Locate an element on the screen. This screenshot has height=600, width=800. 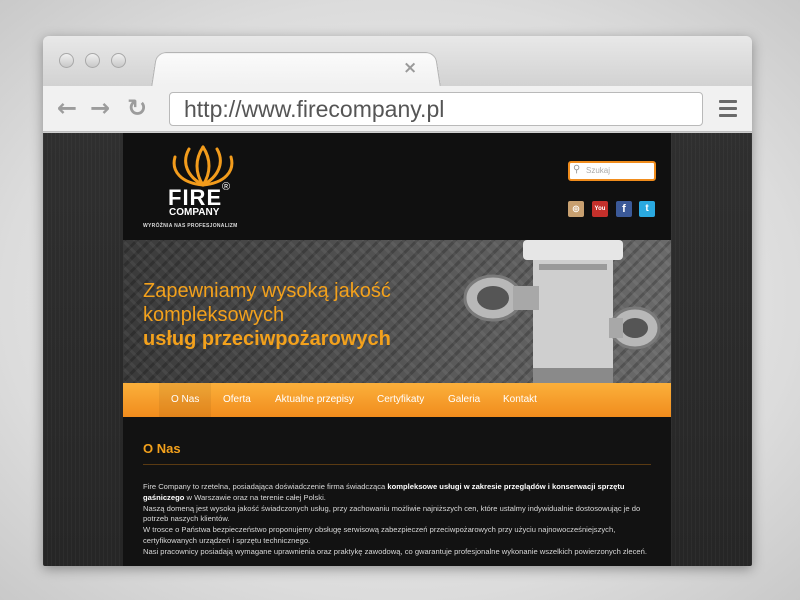
nav-item-certyfikaty: Certyfikaty is located at coordinates (400, 400).